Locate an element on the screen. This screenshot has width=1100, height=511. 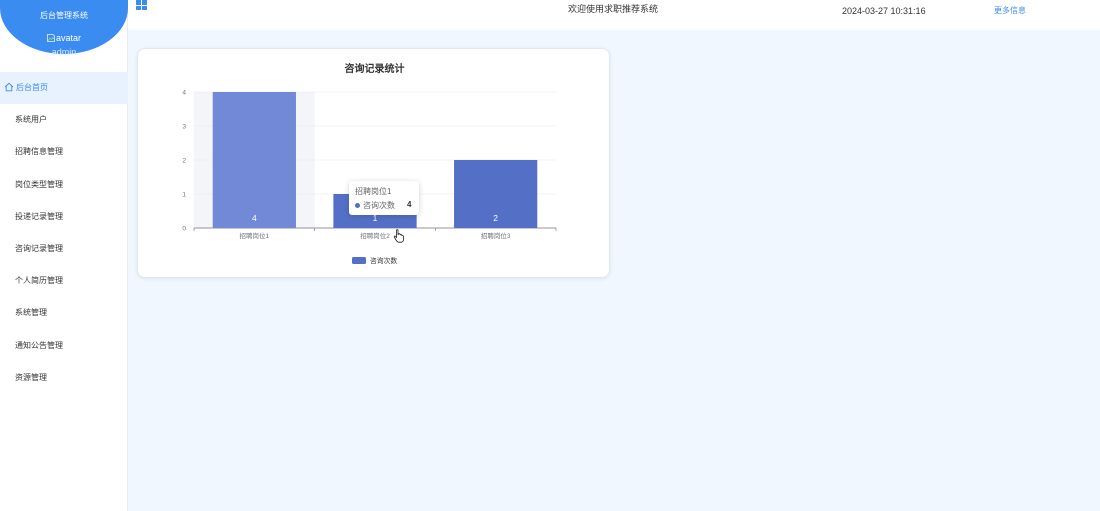
y-tick-label: 3 is located at coordinates (184, 127).